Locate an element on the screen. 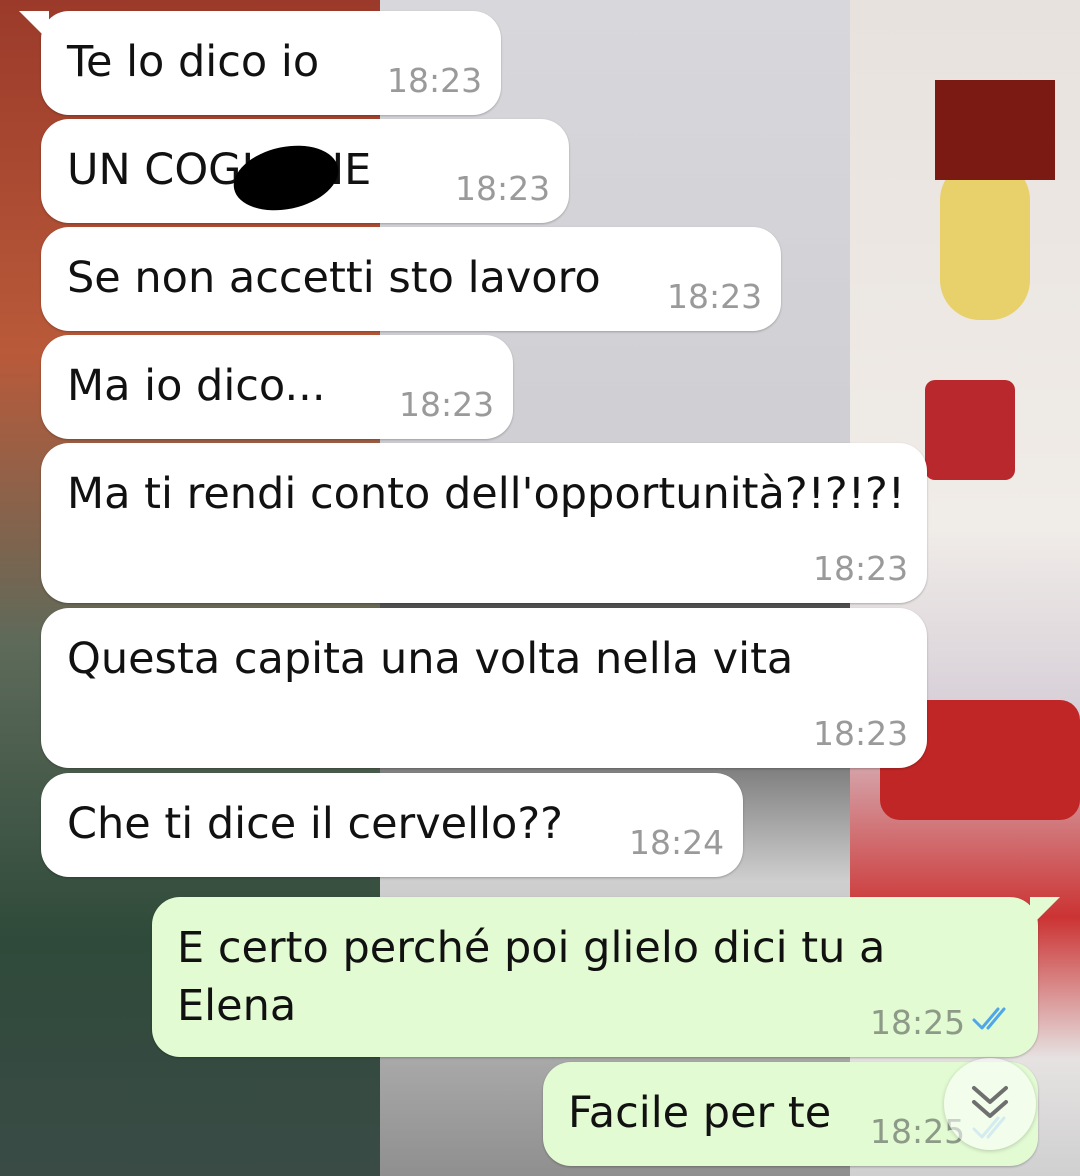  message-text: Ma ti rendi conto dell'opportunità?!?!?! is located at coordinates (486, 494).